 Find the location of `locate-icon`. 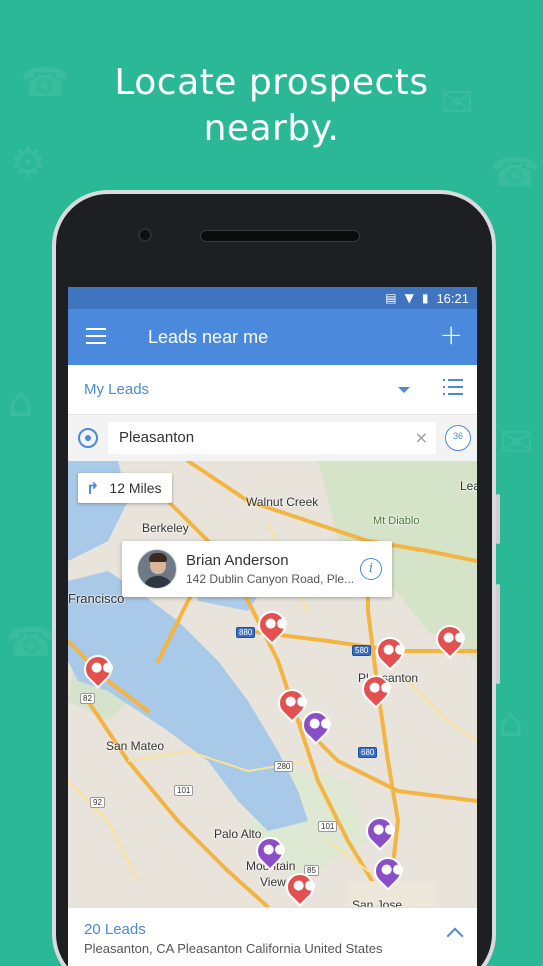

locate-icon is located at coordinates (88, 438).